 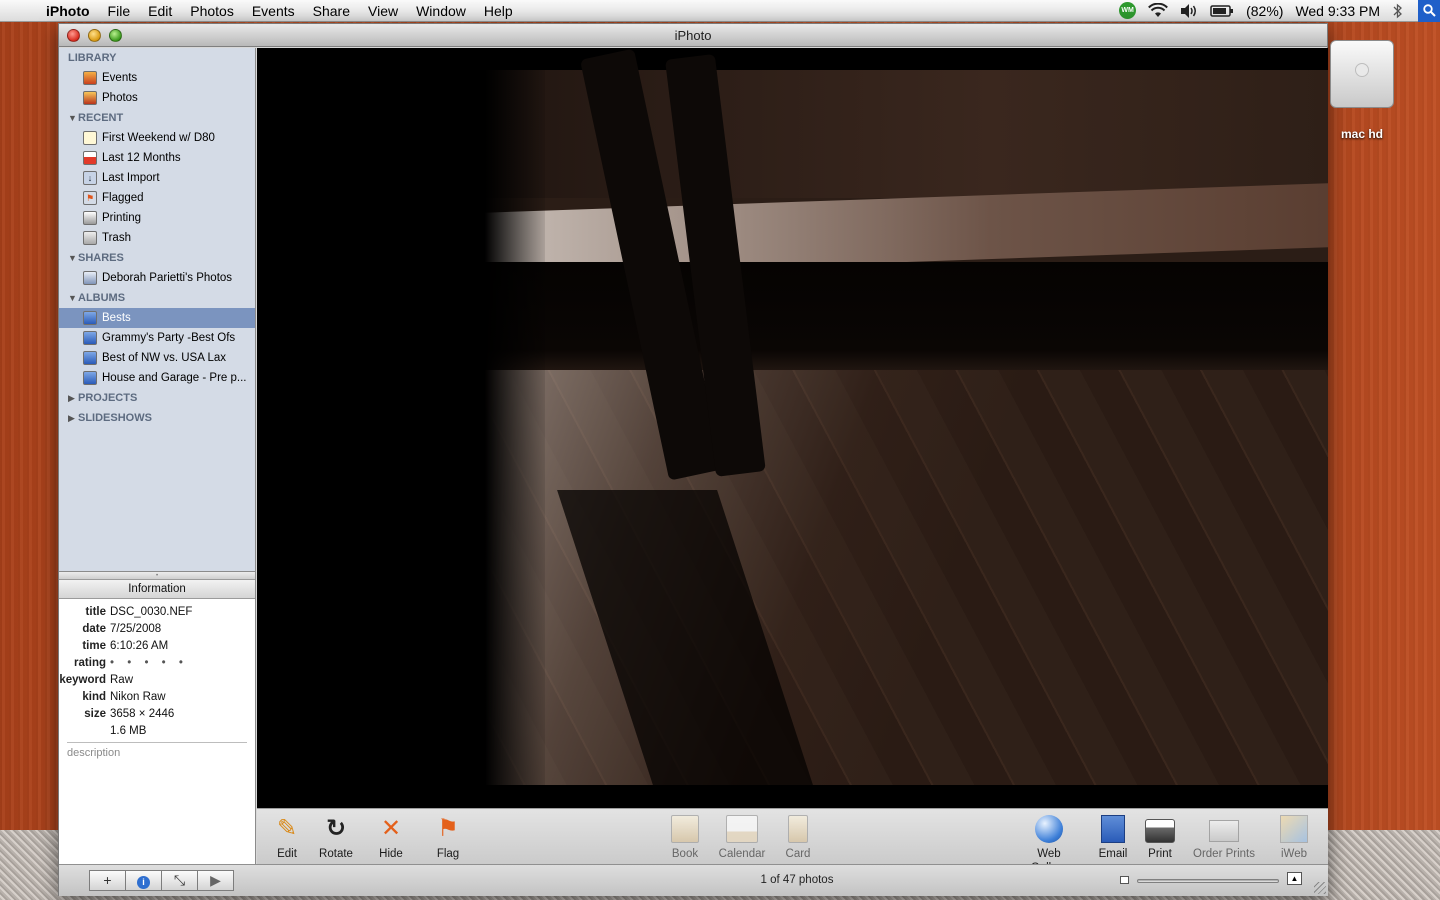 I want to click on sidebar-item-last-12-months: Last 12 Months, so click(x=157, y=158).